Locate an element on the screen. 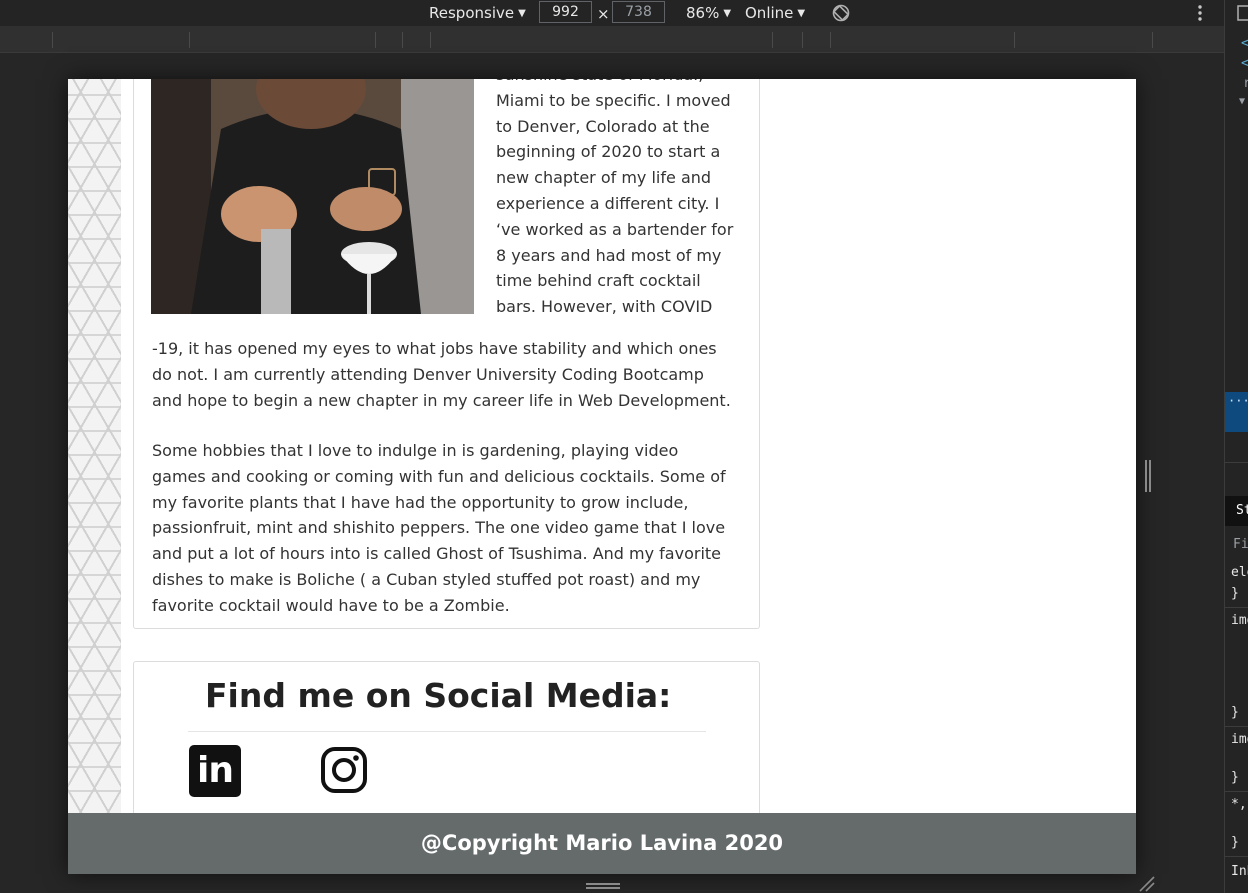 The height and width of the screenshot is (893, 1248). about-line: bars. However, with COVID is located at coordinates (604, 307).